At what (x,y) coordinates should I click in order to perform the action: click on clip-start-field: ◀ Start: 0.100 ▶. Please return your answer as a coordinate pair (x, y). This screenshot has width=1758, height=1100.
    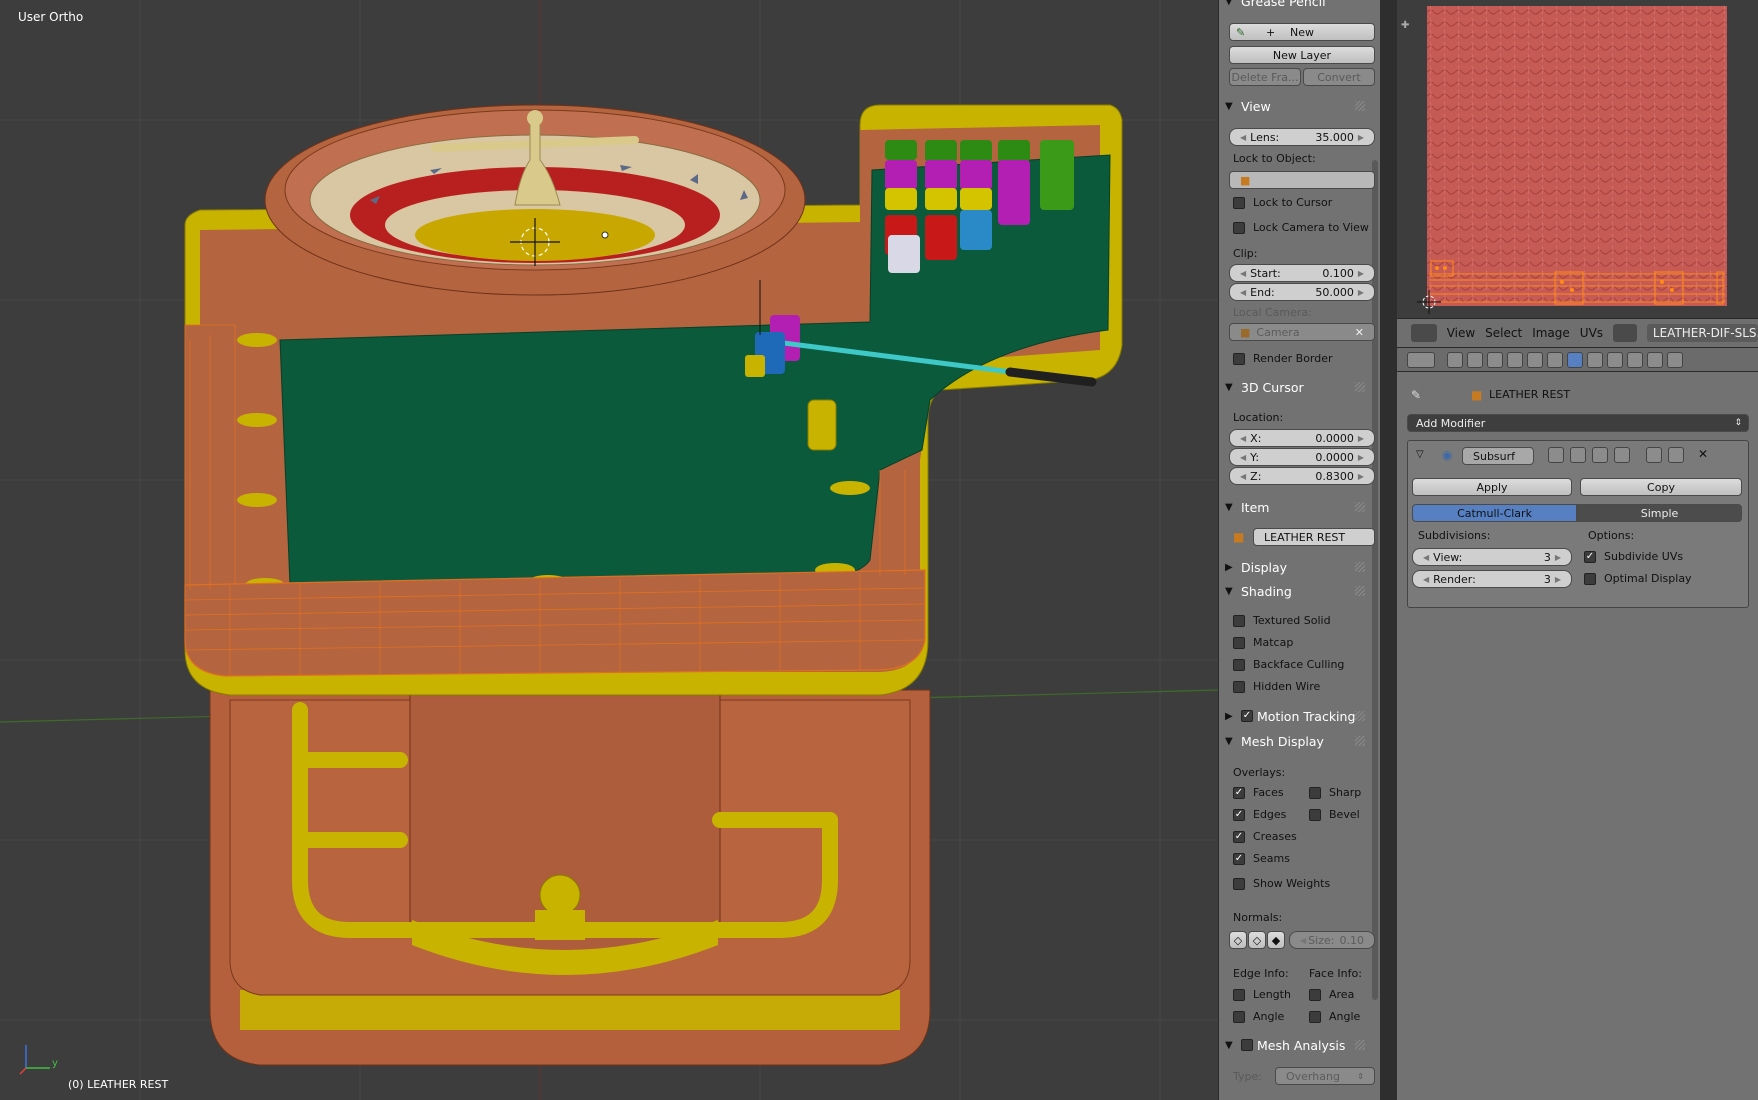
    Looking at the image, I should click on (1302, 273).